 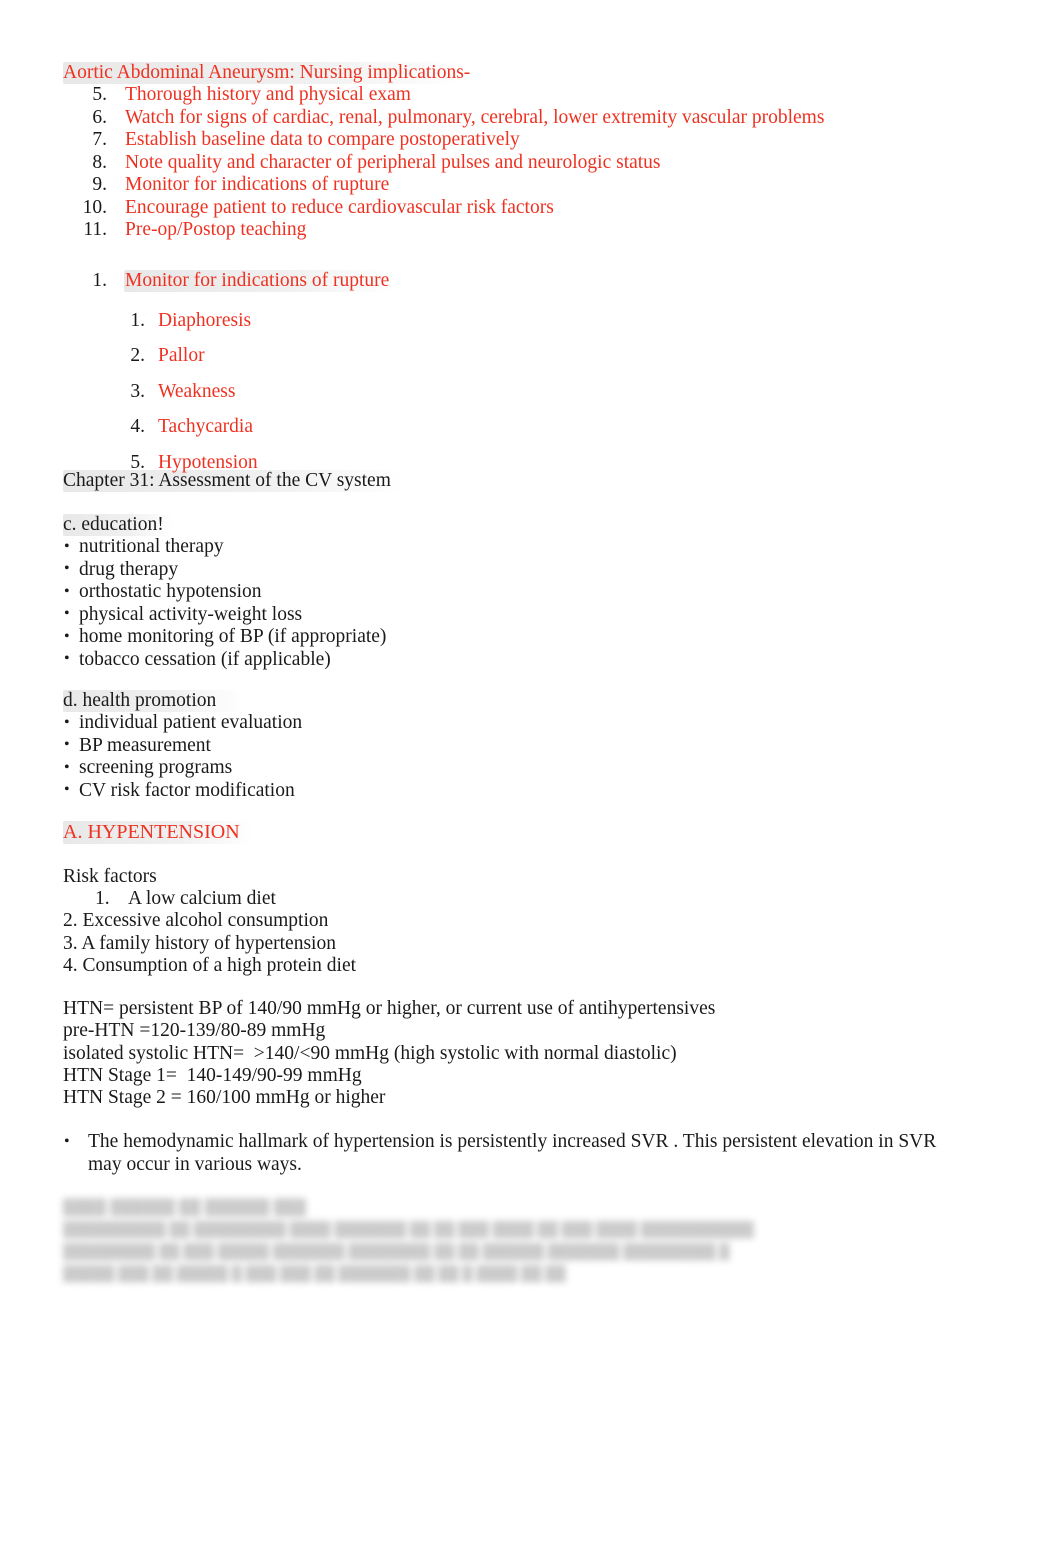 I want to click on list-item: • orthostatic hypotension, so click(x=224, y=592).